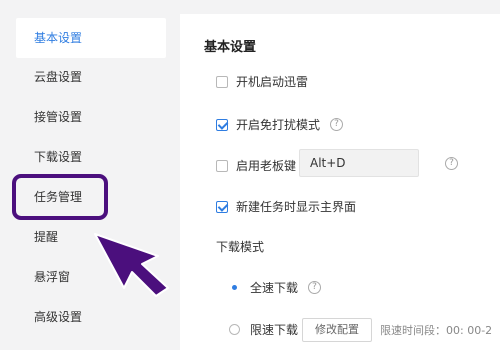 This screenshot has height=350, width=500. What do you see at coordinates (359, 163) in the screenshot?
I see `boss-key-input: Alt+D` at bounding box center [359, 163].